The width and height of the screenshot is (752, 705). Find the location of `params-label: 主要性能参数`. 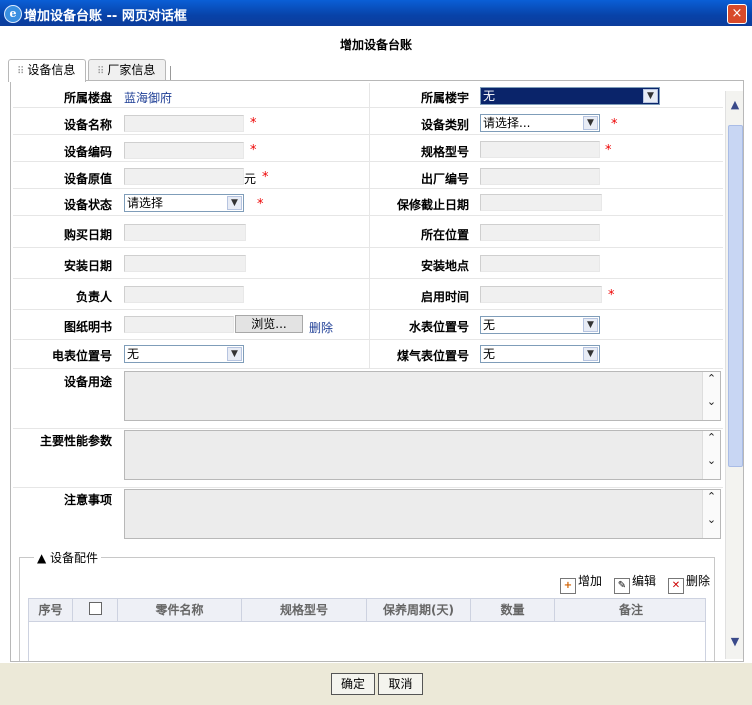

params-label: 主要性能参数 is located at coordinates (76, 441).